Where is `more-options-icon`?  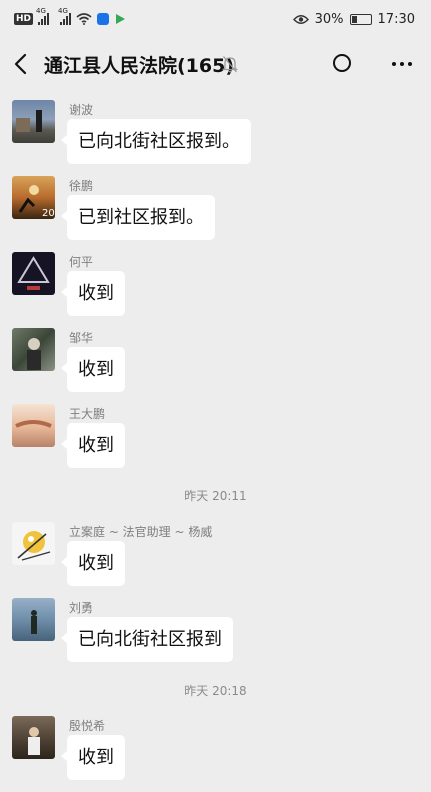 more-options-icon is located at coordinates (402, 64).